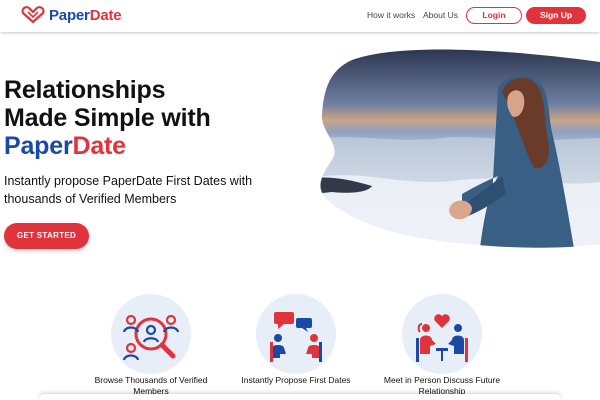 This screenshot has width=600, height=400. I want to click on nav-how-it-works: How it works, so click(391, 15).